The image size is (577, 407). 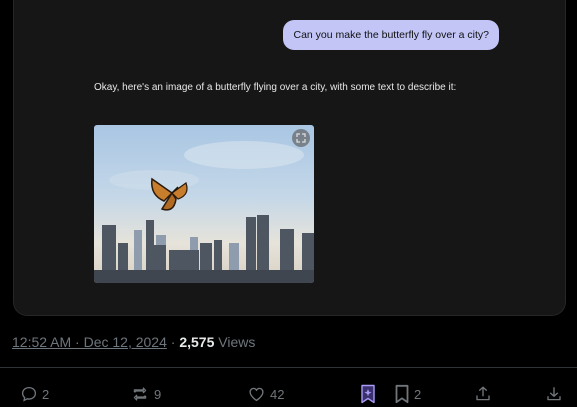 I want to click on butterfly-city-picture, so click(x=204, y=212).